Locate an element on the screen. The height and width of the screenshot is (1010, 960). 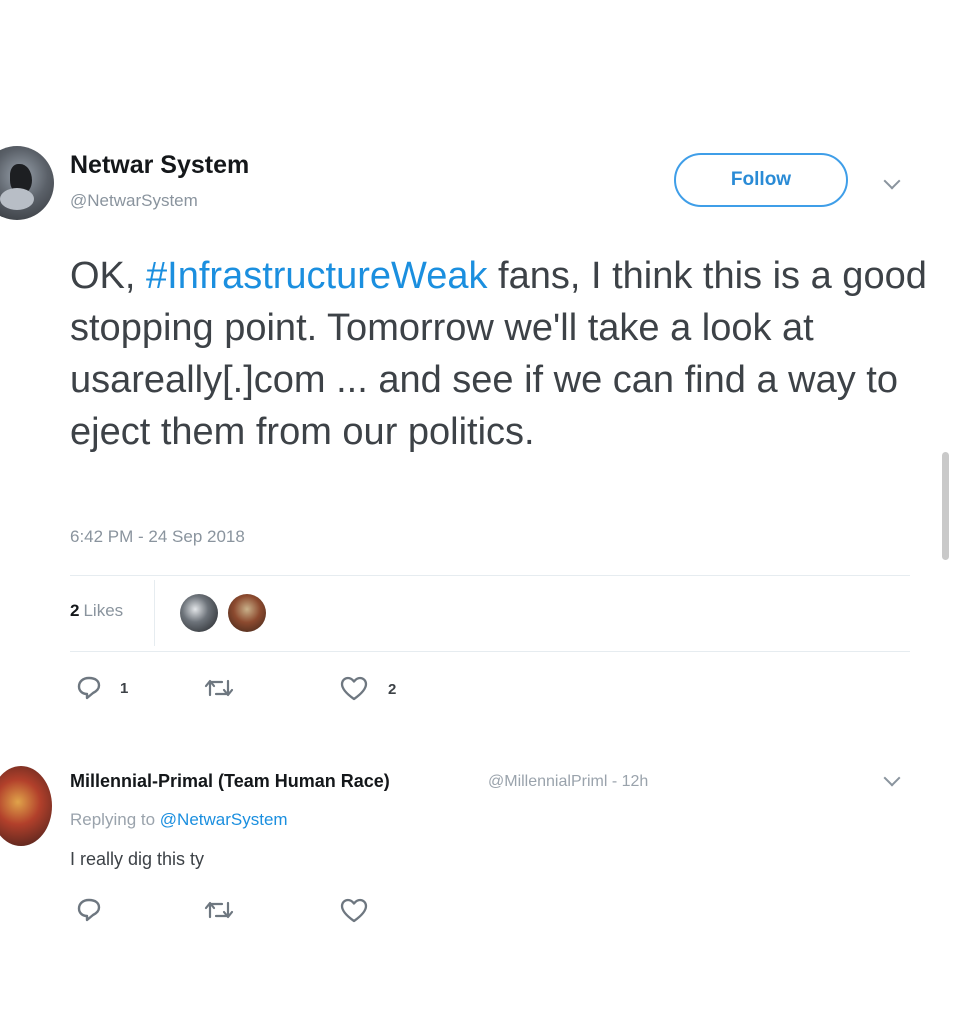
author-handle: @NetwarSystem is located at coordinates (134, 201).